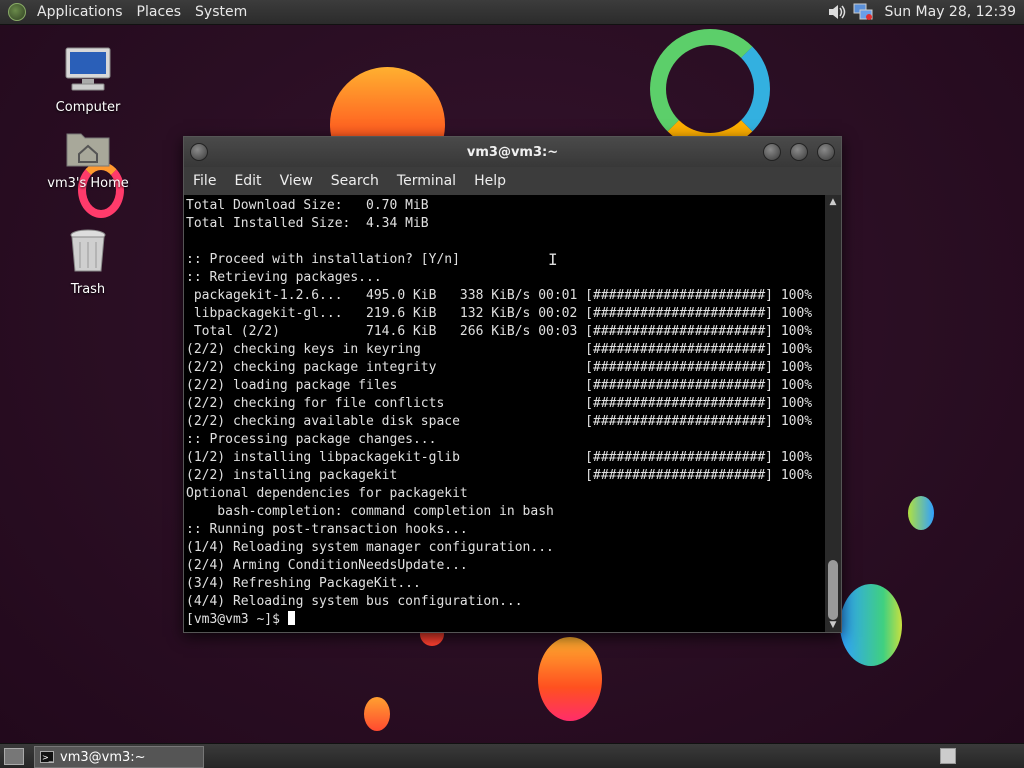  I want to click on blue-green-oval-decoration, so click(871, 625).